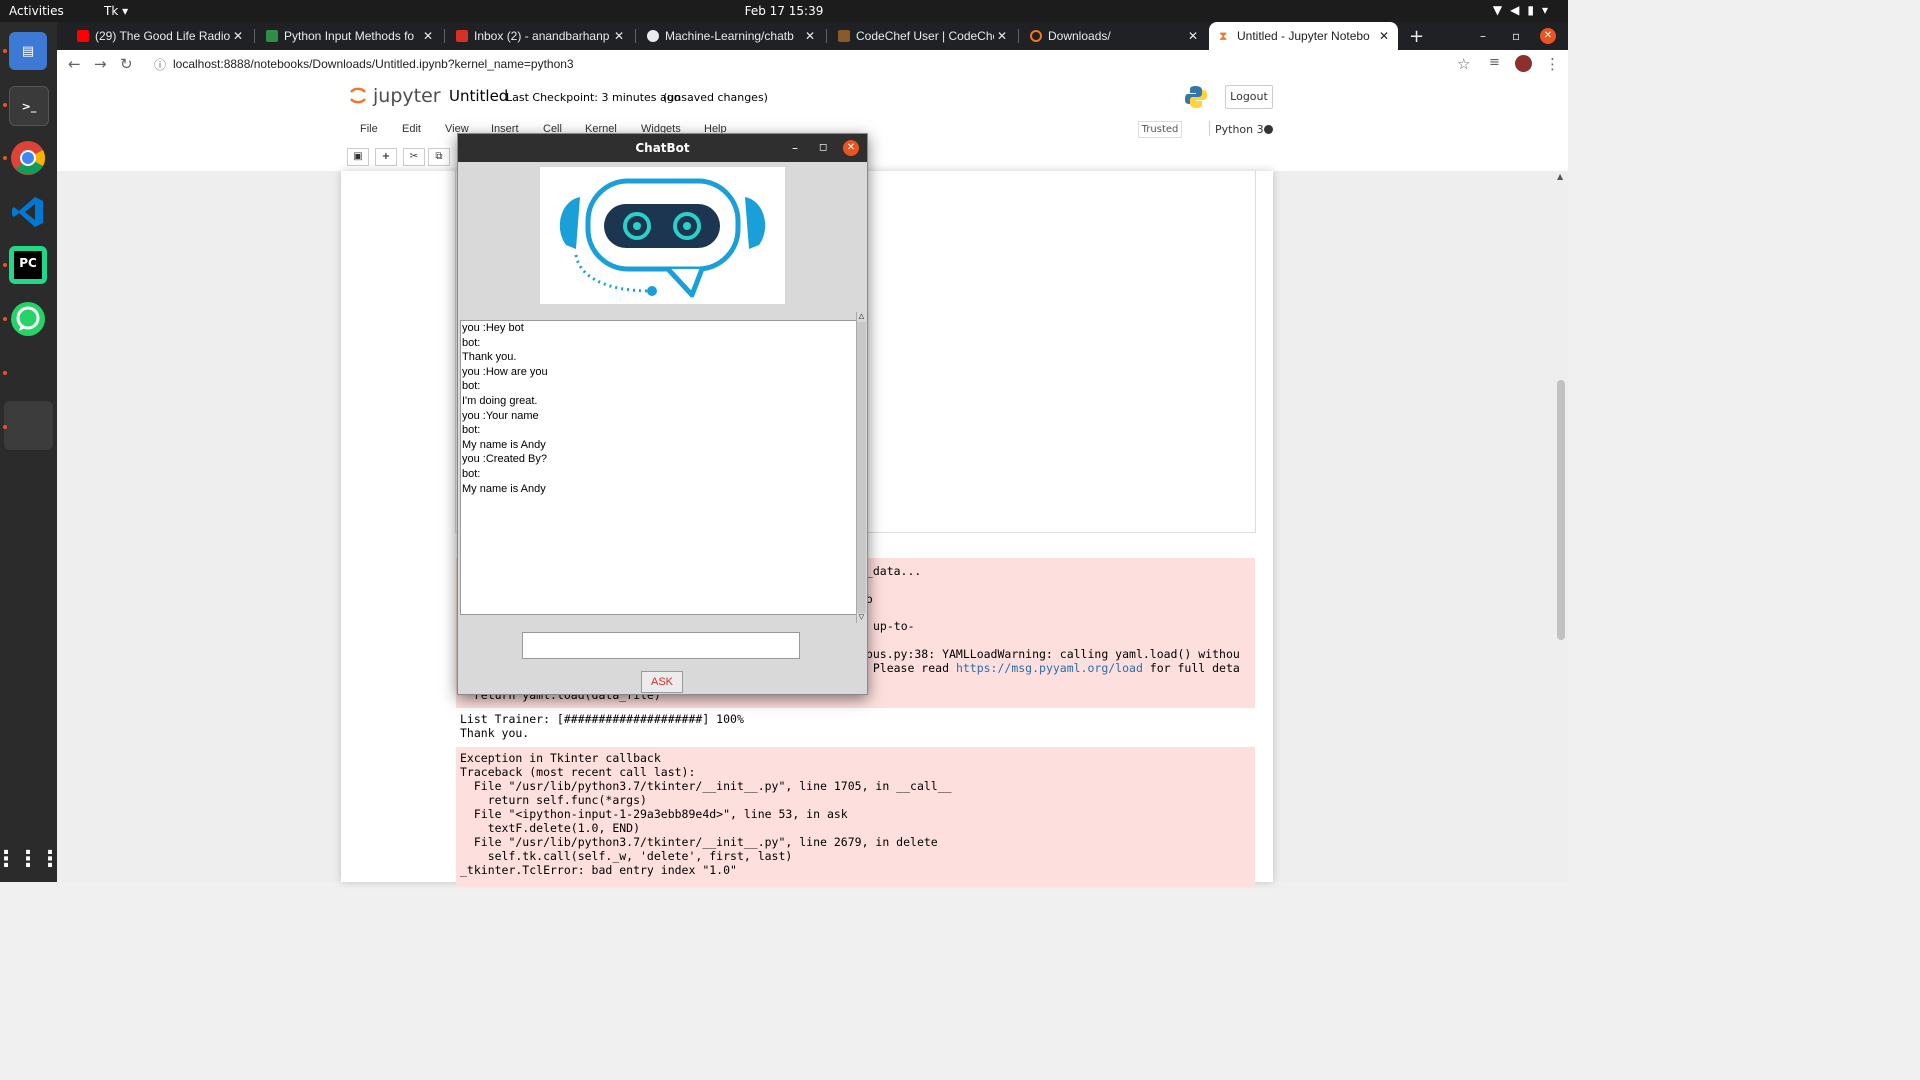  What do you see at coordinates (1160, 129) in the screenshot?
I see `trusted-indicator: Trusted` at bounding box center [1160, 129].